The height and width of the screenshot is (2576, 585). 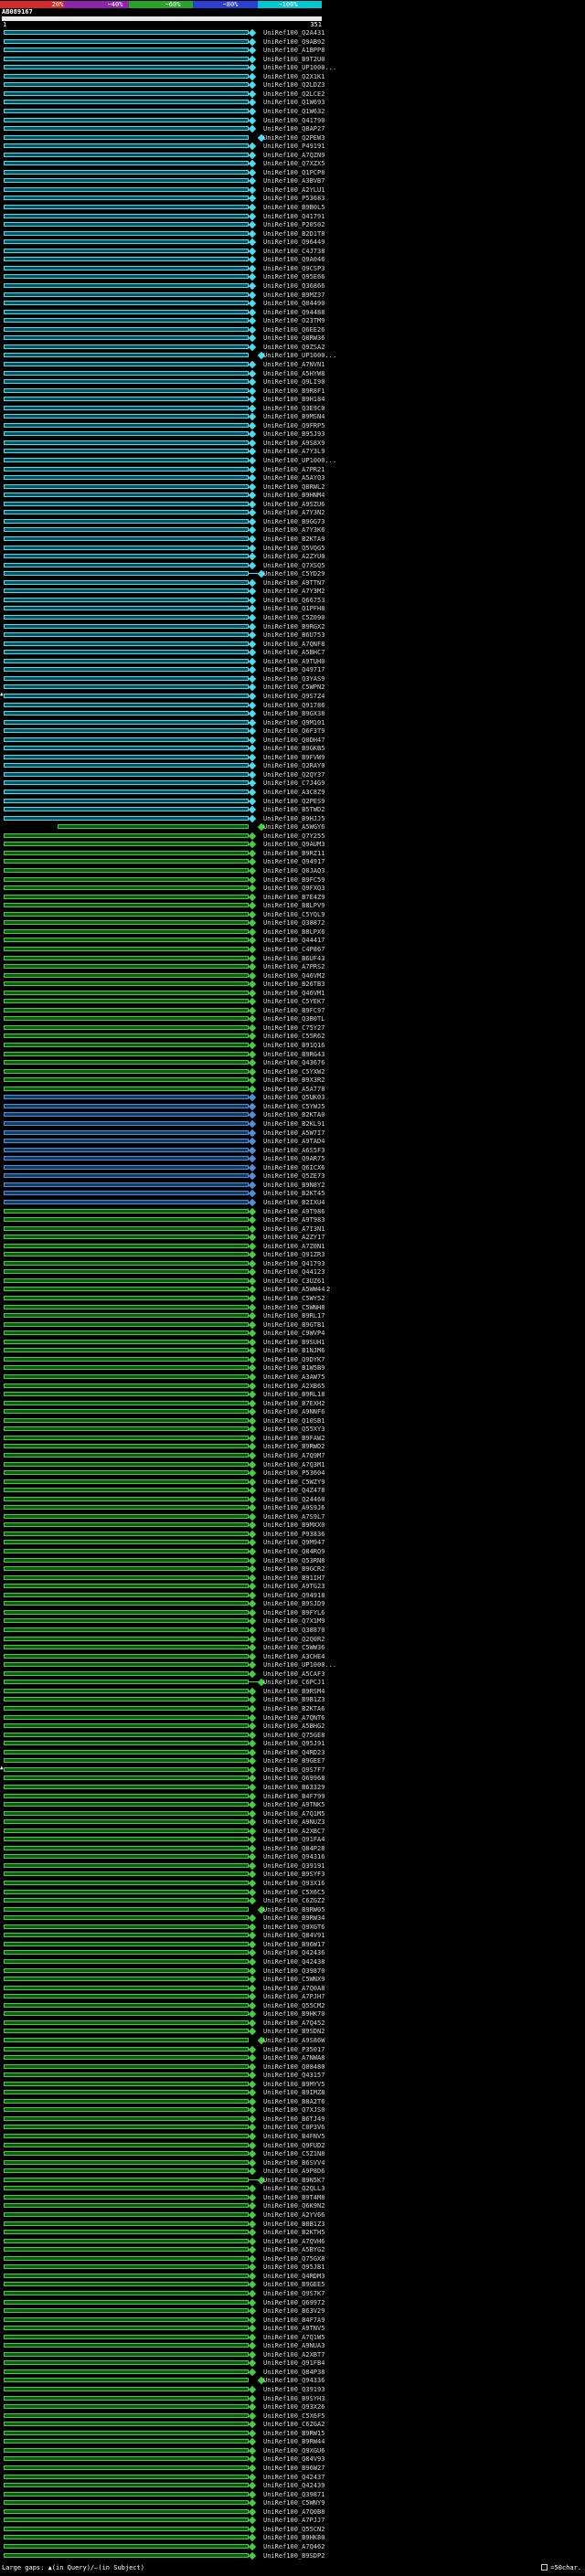 What do you see at coordinates (294, 50) in the screenshot?
I see `hit-label: UniRef100_A1BPP8` at bounding box center [294, 50].